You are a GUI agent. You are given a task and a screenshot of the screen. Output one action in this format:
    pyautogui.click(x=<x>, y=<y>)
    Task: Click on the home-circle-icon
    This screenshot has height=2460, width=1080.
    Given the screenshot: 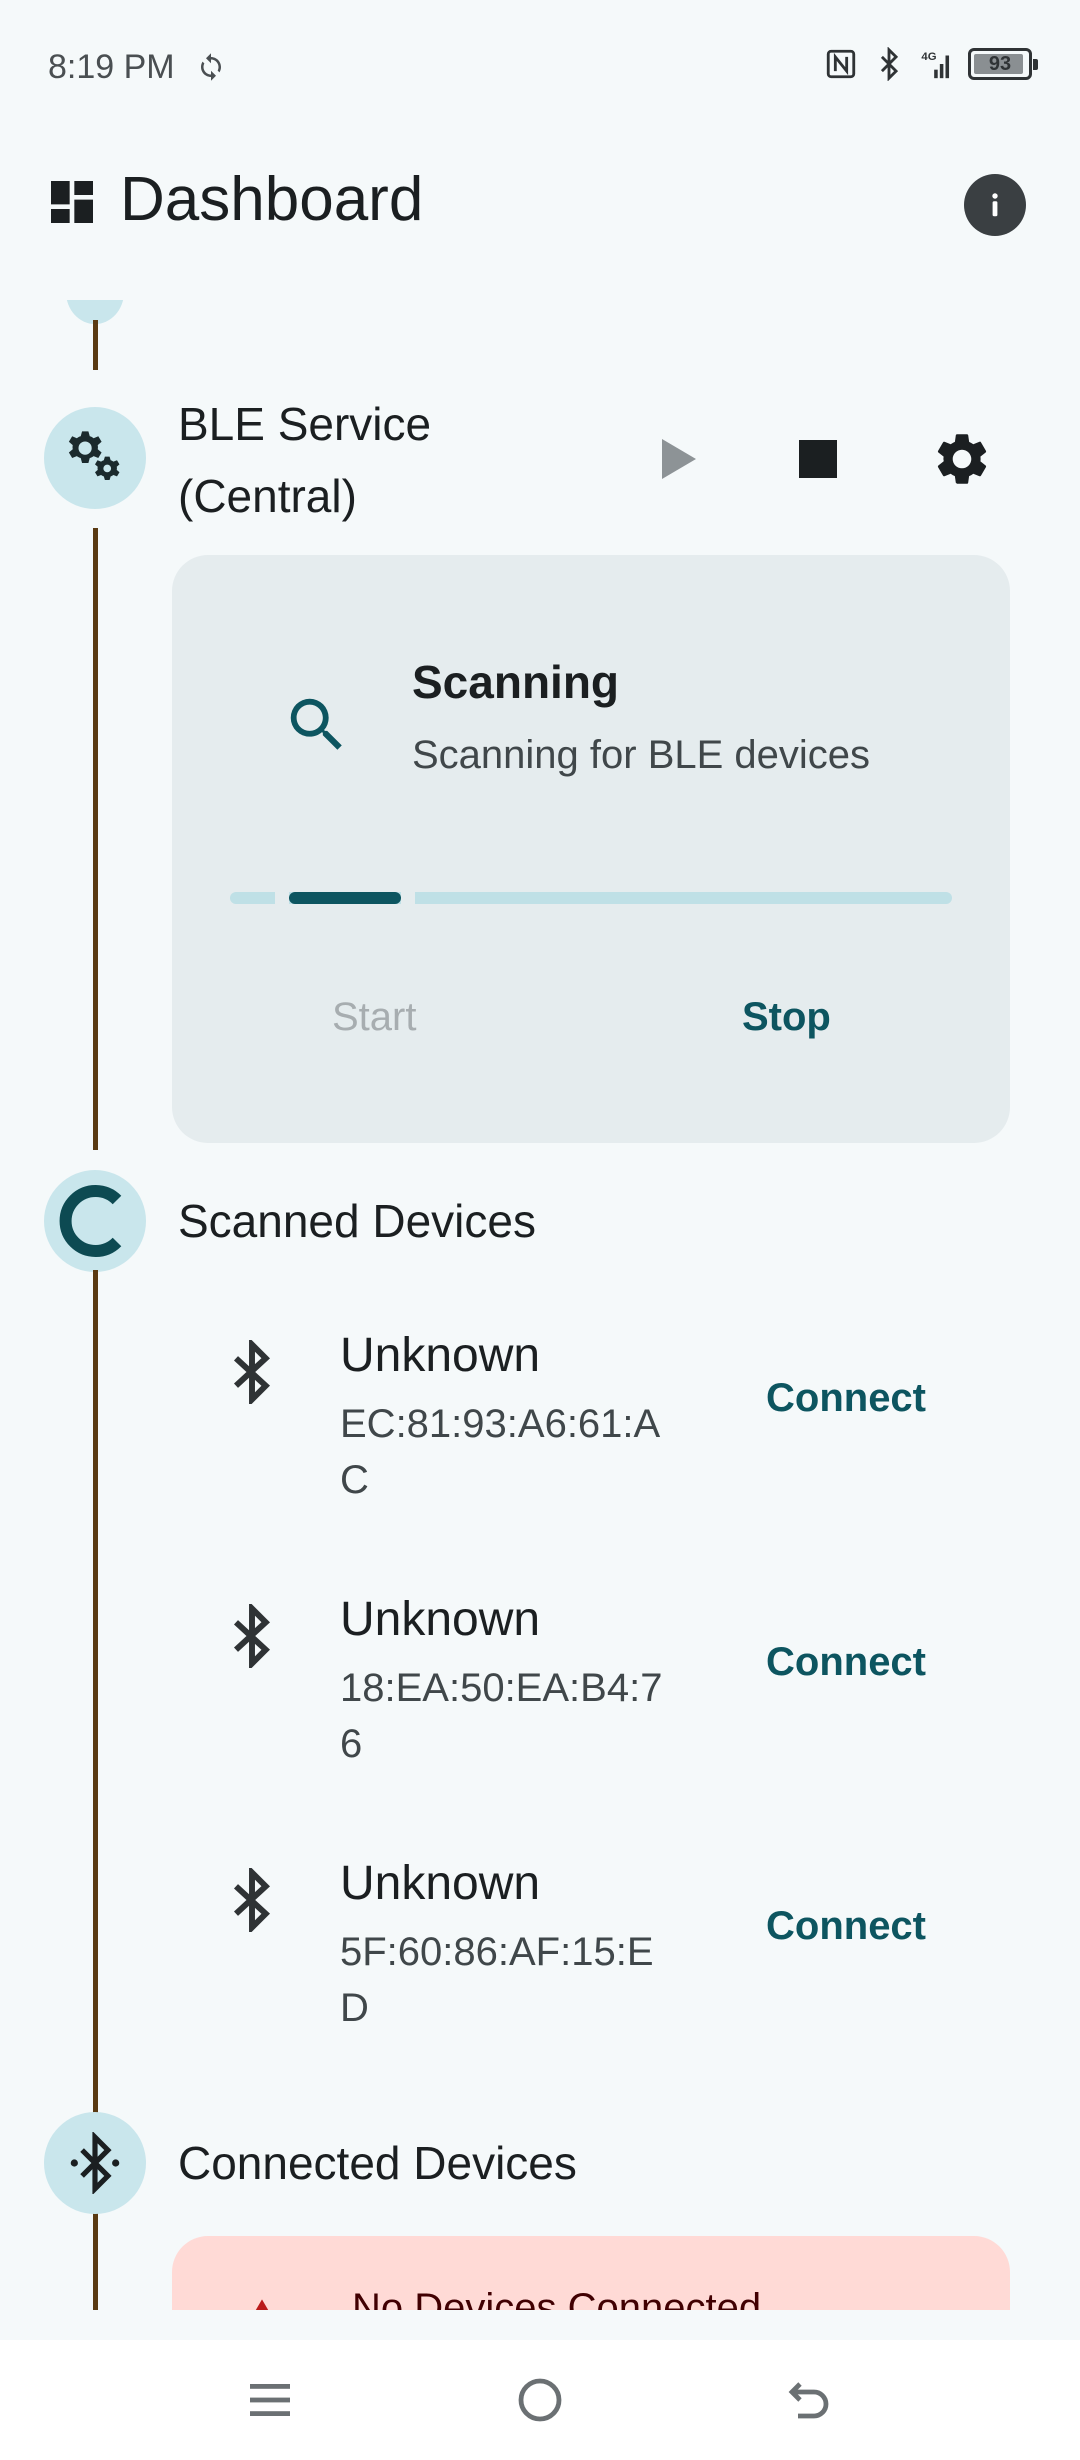 What is the action you would take?
    pyautogui.click(x=540, y=2400)
    